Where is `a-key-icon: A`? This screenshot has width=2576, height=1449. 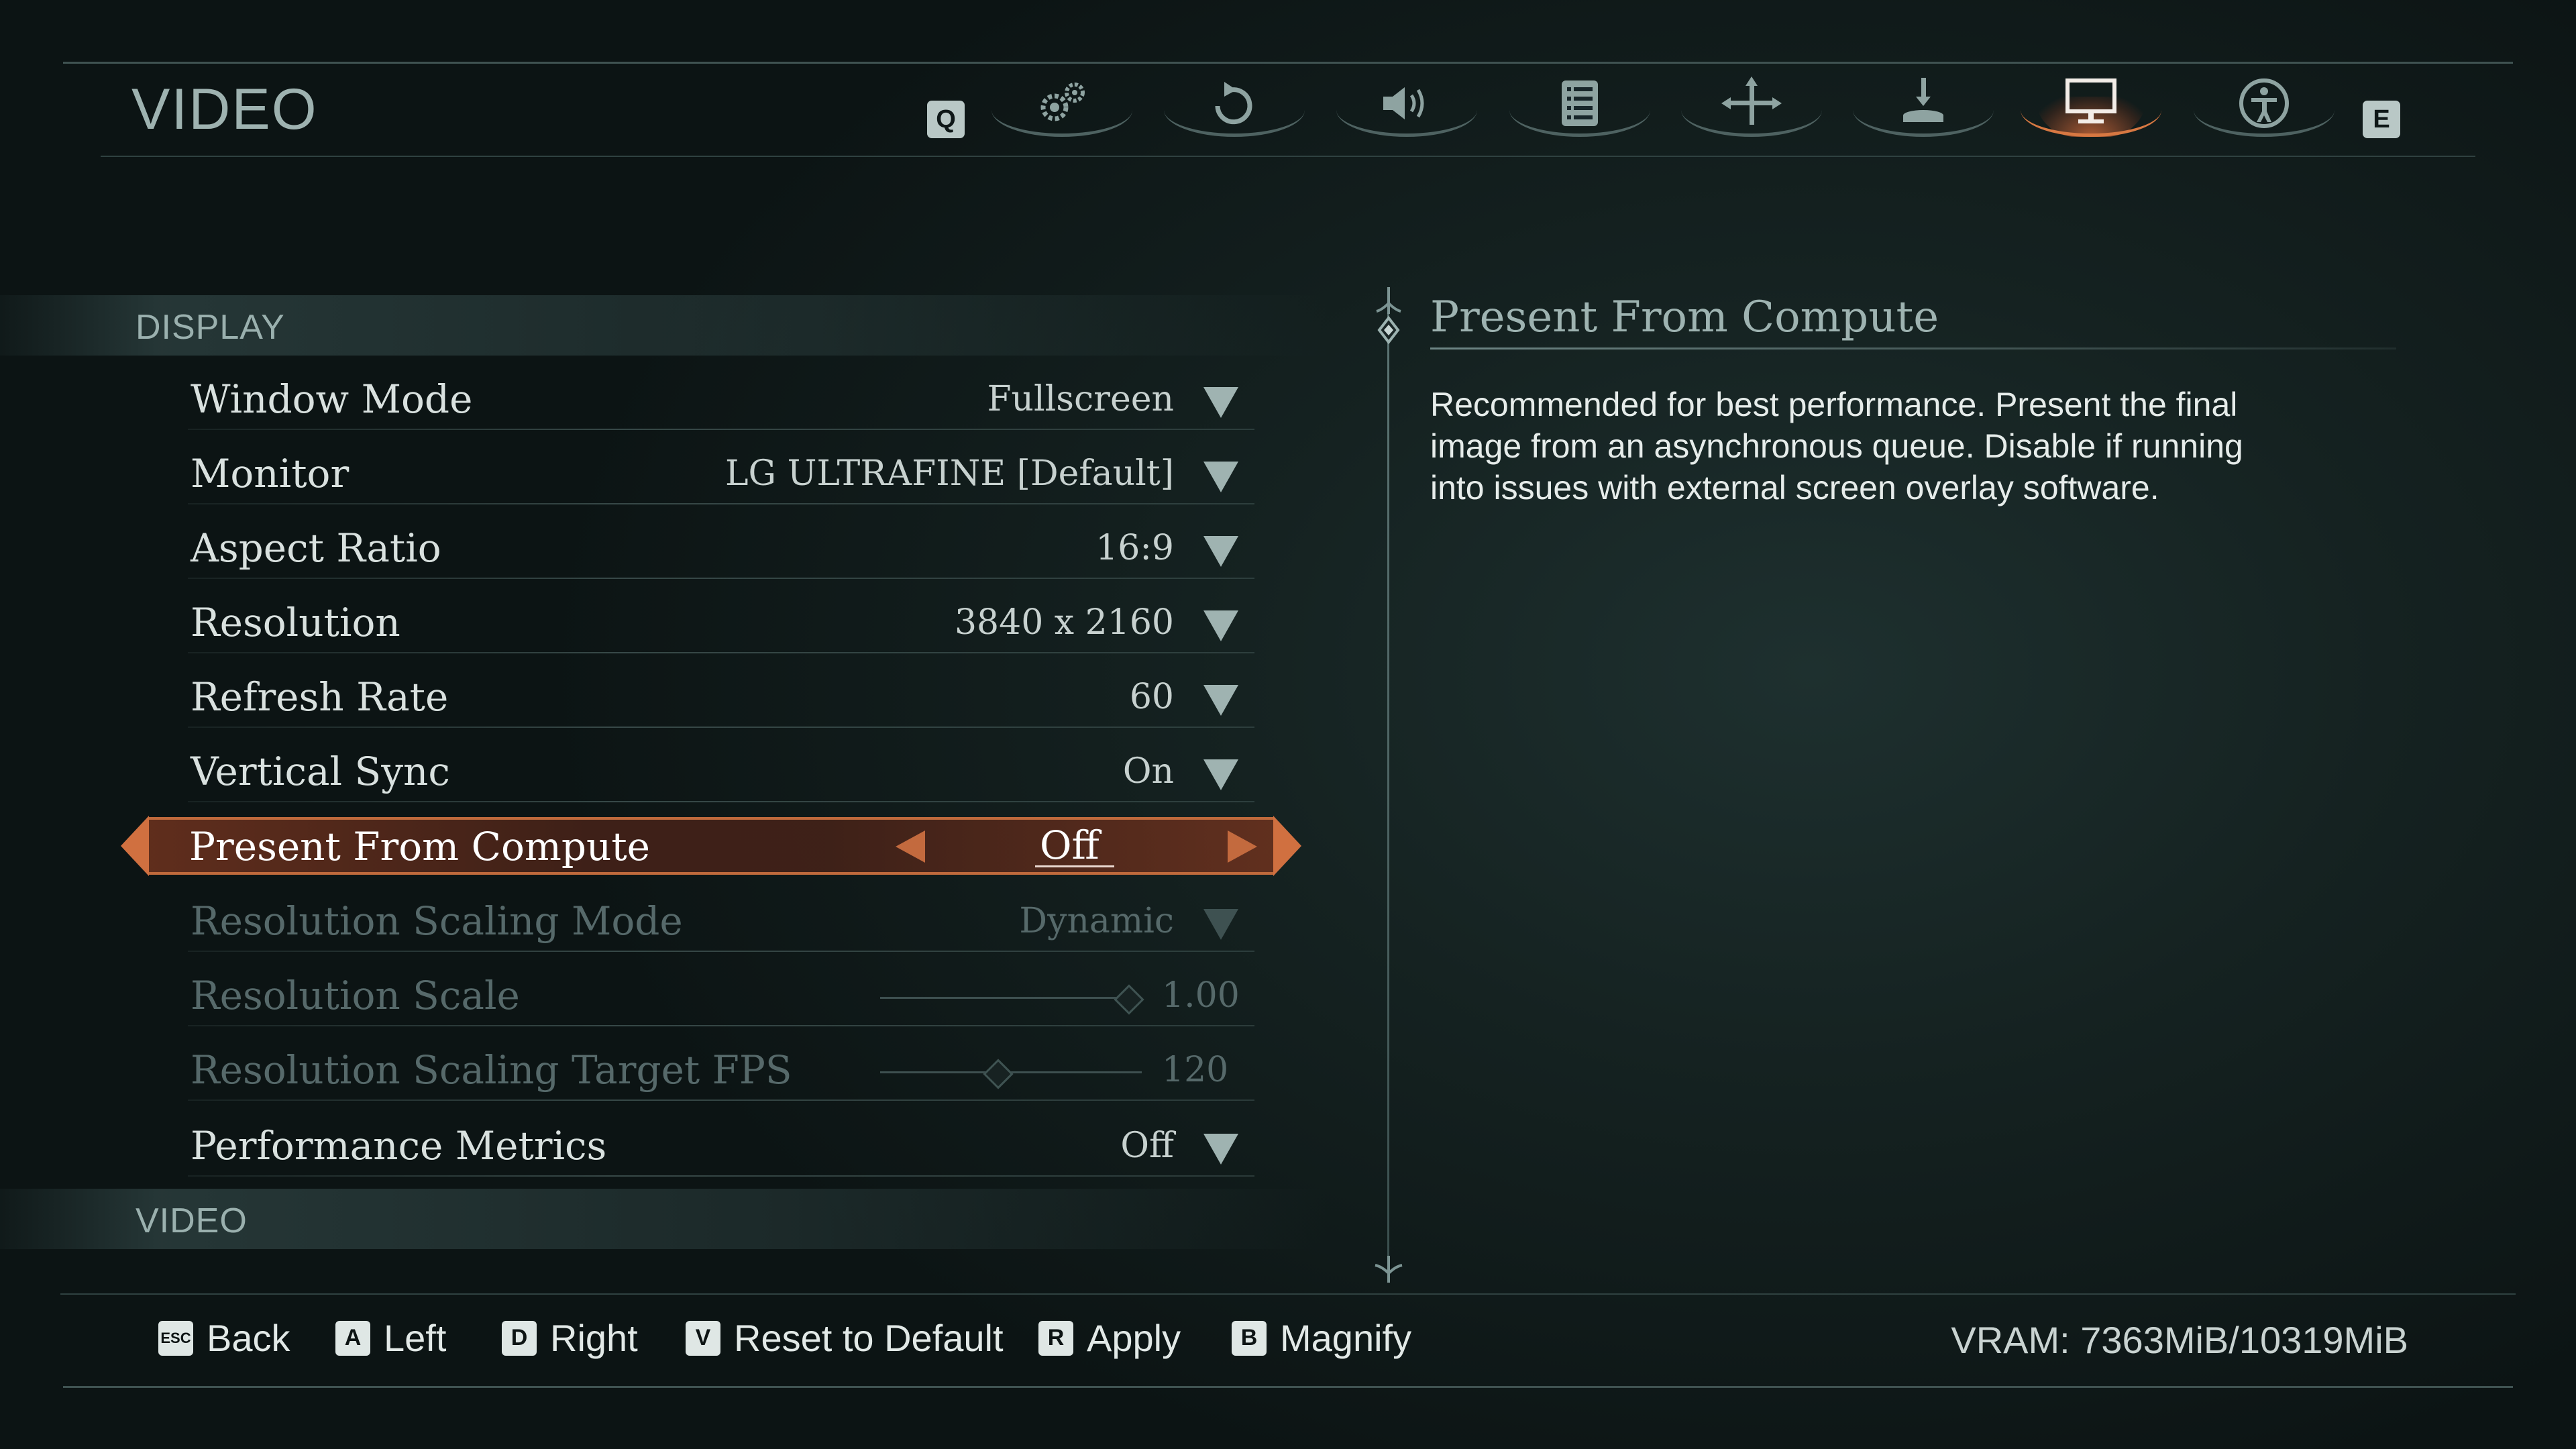
a-key-icon: A is located at coordinates (352, 1338).